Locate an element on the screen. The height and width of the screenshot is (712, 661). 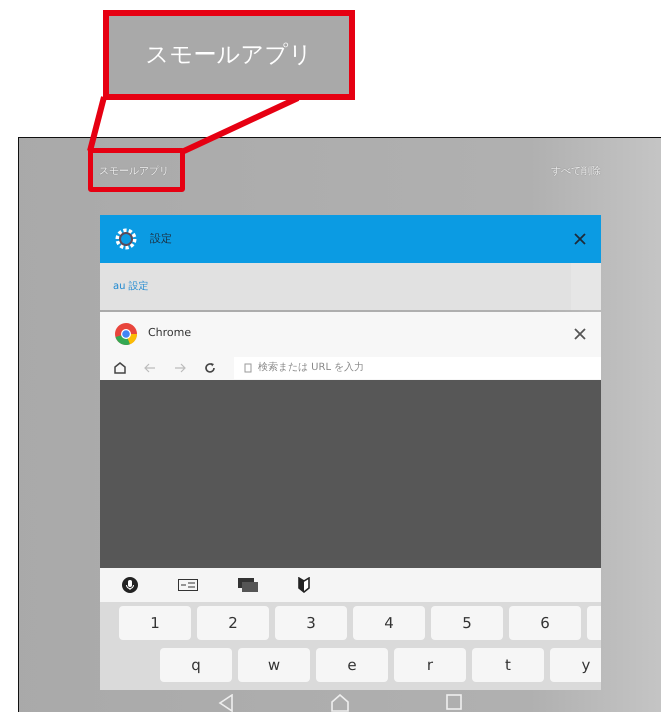
keyboard-switch-icon is located at coordinates (248, 585).